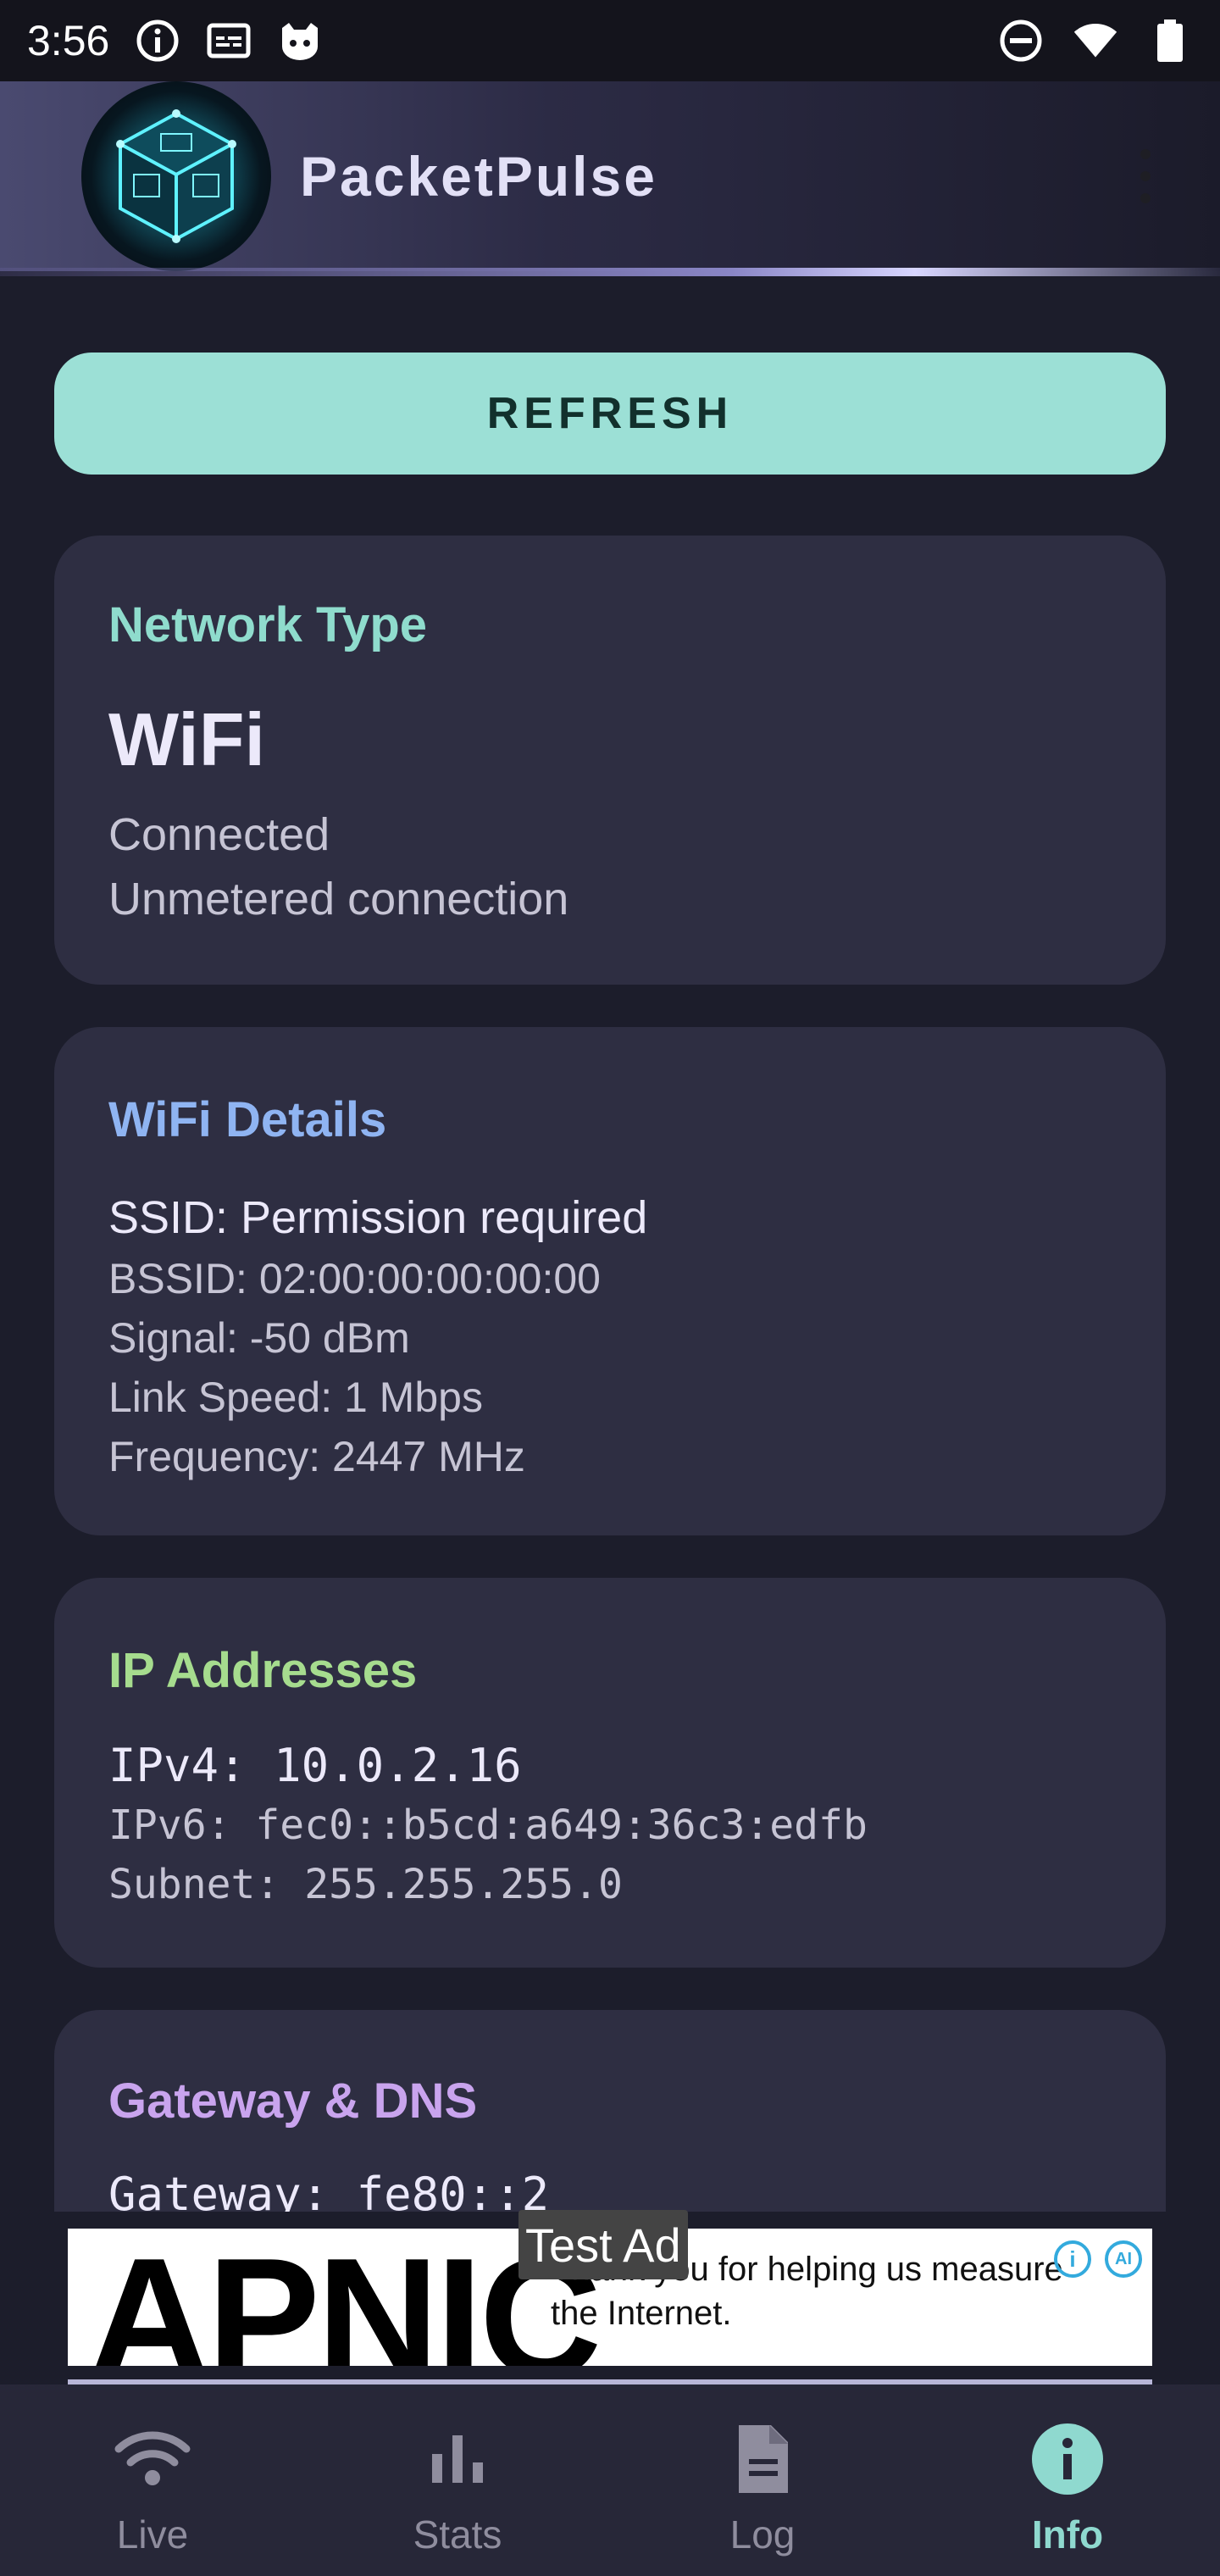 Image resolution: width=1220 pixels, height=2576 pixels. What do you see at coordinates (259, 1338) in the screenshot?
I see `signal-value: Signal: -50 dBm` at bounding box center [259, 1338].